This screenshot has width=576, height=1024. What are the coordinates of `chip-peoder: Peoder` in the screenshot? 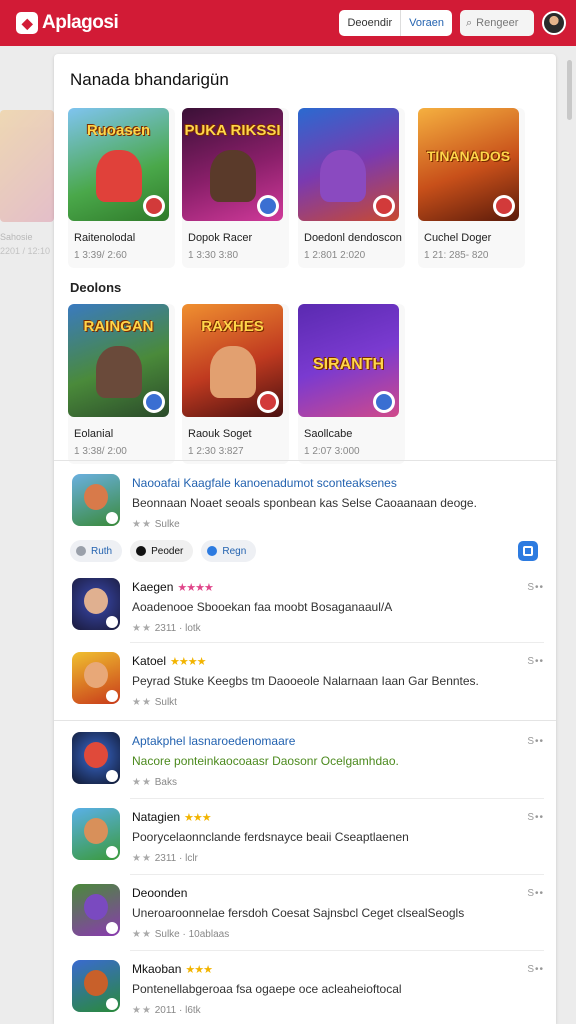 It's located at (162, 551).